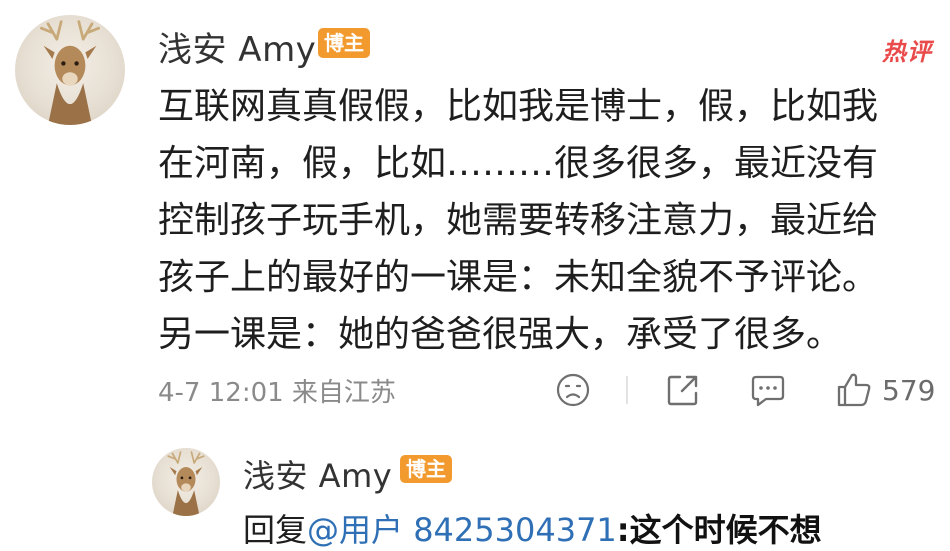 Image resolution: width=950 pixels, height=551 pixels. Describe the element at coordinates (237, 46) in the screenshot. I see `author-name: 浅安 Amy` at that location.